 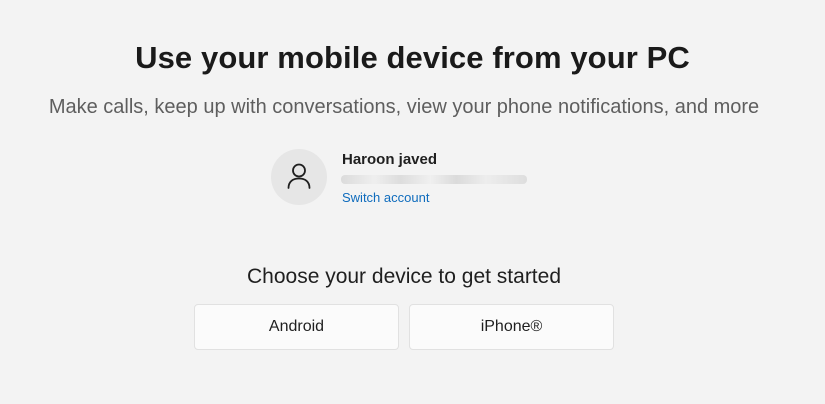 I want to click on account-card: Haroon javed Switch account, so click(x=421, y=179).